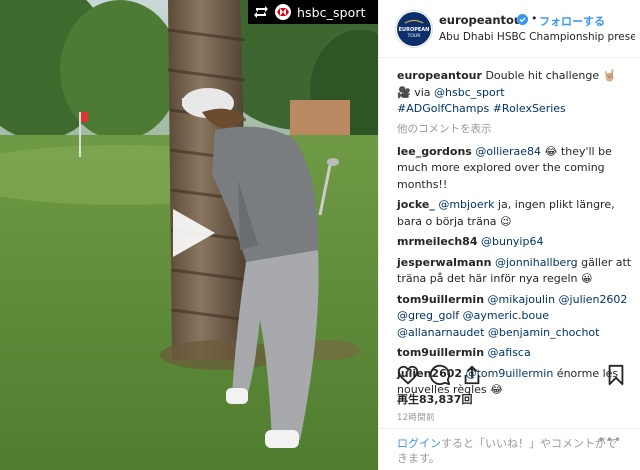 The image size is (640, 470). Describe the element at coordinates (466, 204) in the screenshot. I see `comment-mention: @mbjoerk` at that location.